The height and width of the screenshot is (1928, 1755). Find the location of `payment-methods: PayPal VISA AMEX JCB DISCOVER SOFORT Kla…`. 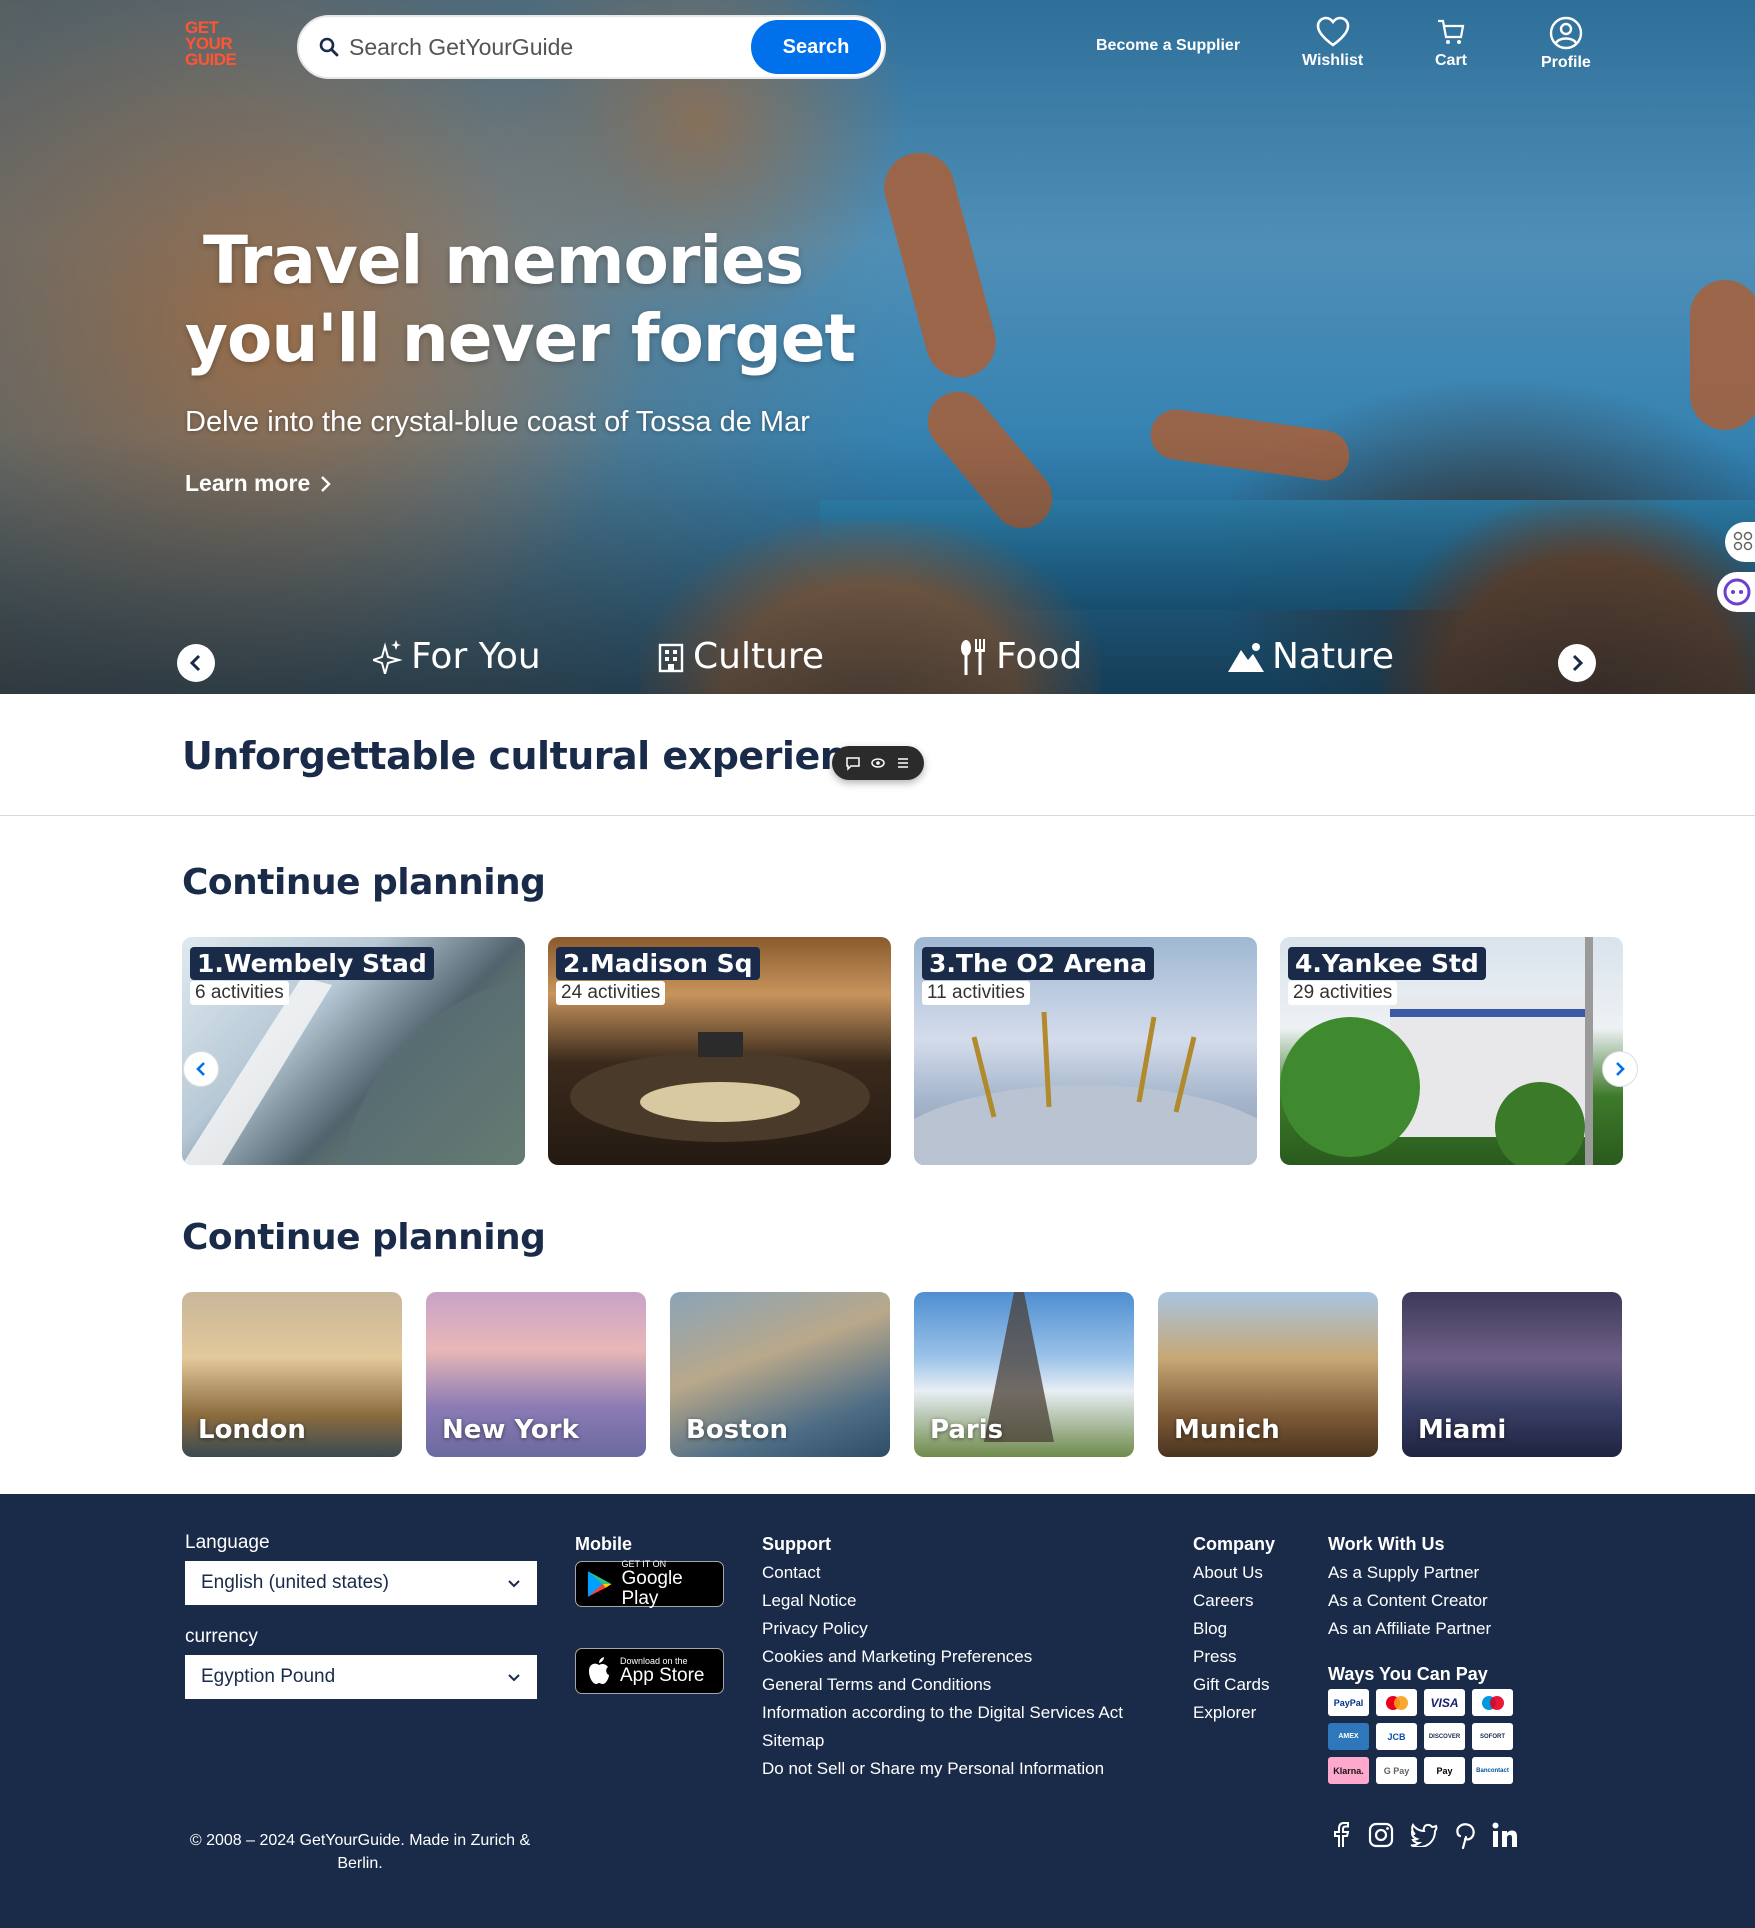

payment-methods: PayPal VISA AMEX JCB DISCOVER SOFORT Kla… is located at coordinates (1420, 1736).